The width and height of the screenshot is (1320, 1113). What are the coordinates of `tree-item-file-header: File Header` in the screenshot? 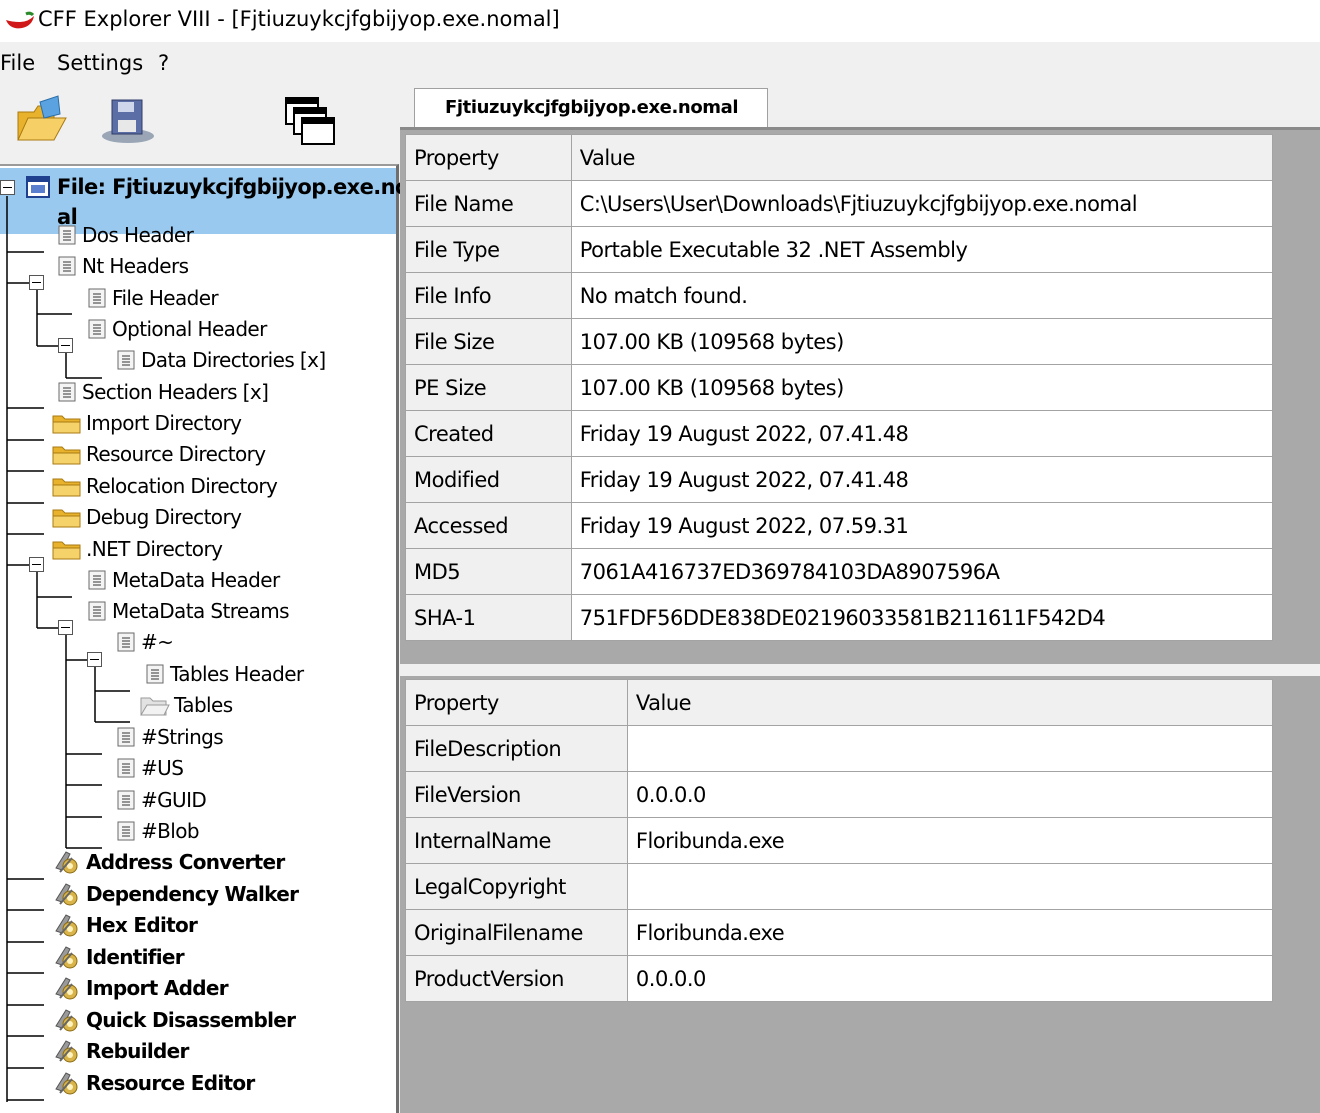 It's located at (152, 298).